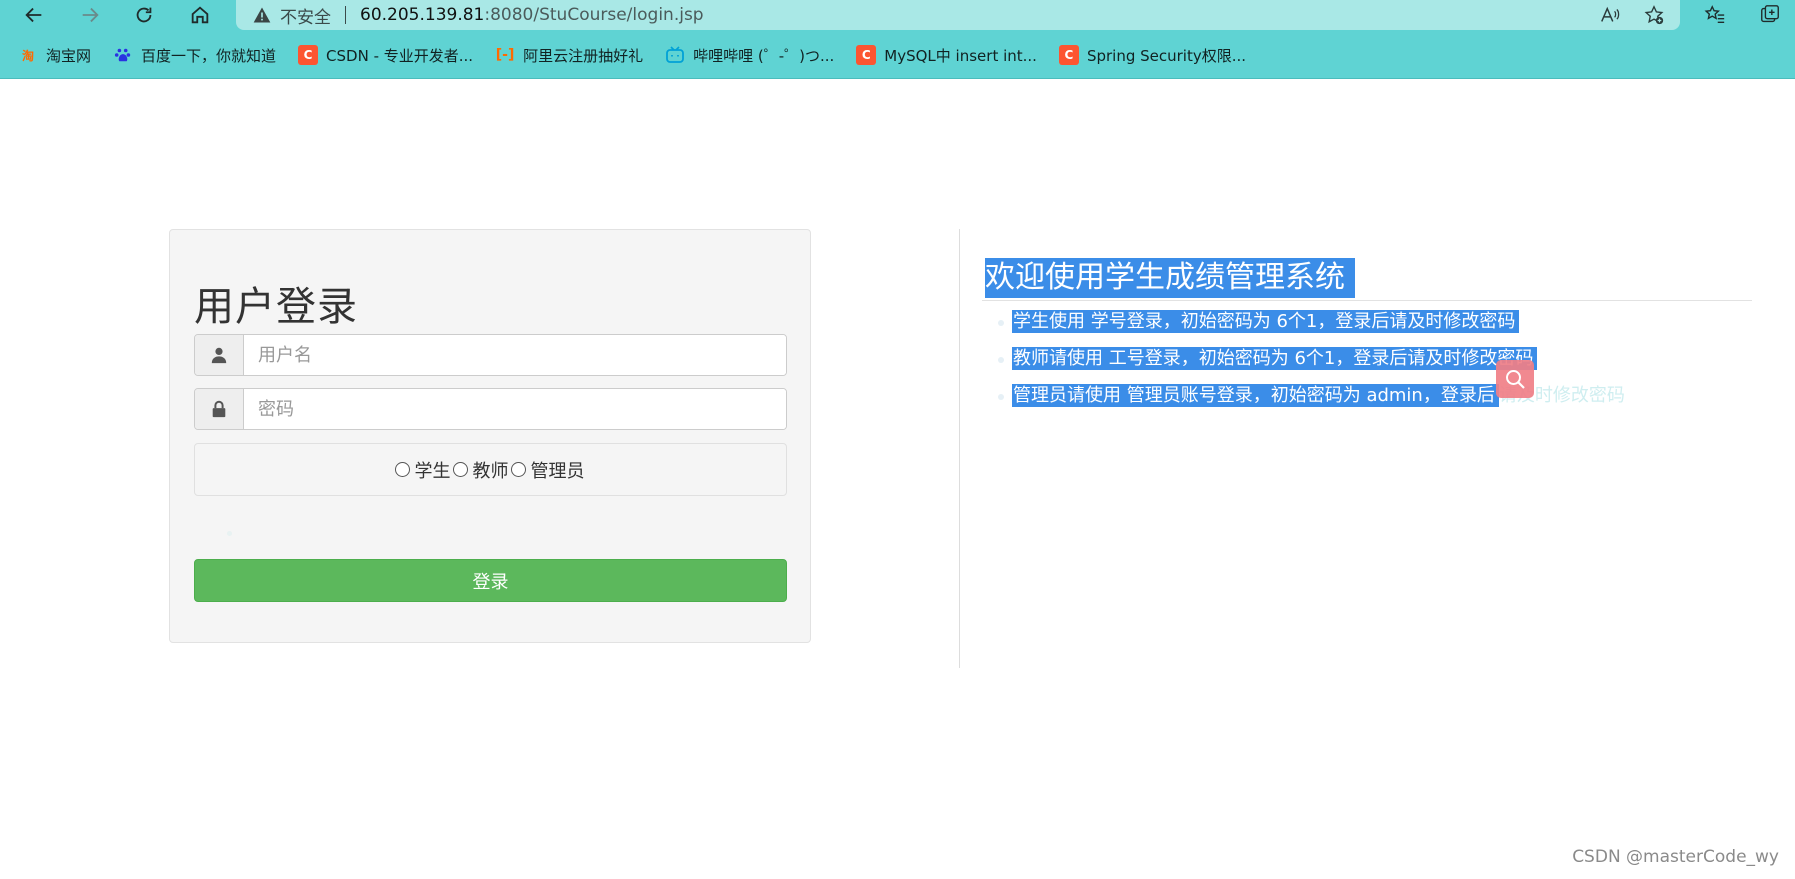 This screenshot has width=1795, height=879. What do you see at coordinates (219, 355) in the screenshot?
I see `user-icon` at bounding box center [219, 355].